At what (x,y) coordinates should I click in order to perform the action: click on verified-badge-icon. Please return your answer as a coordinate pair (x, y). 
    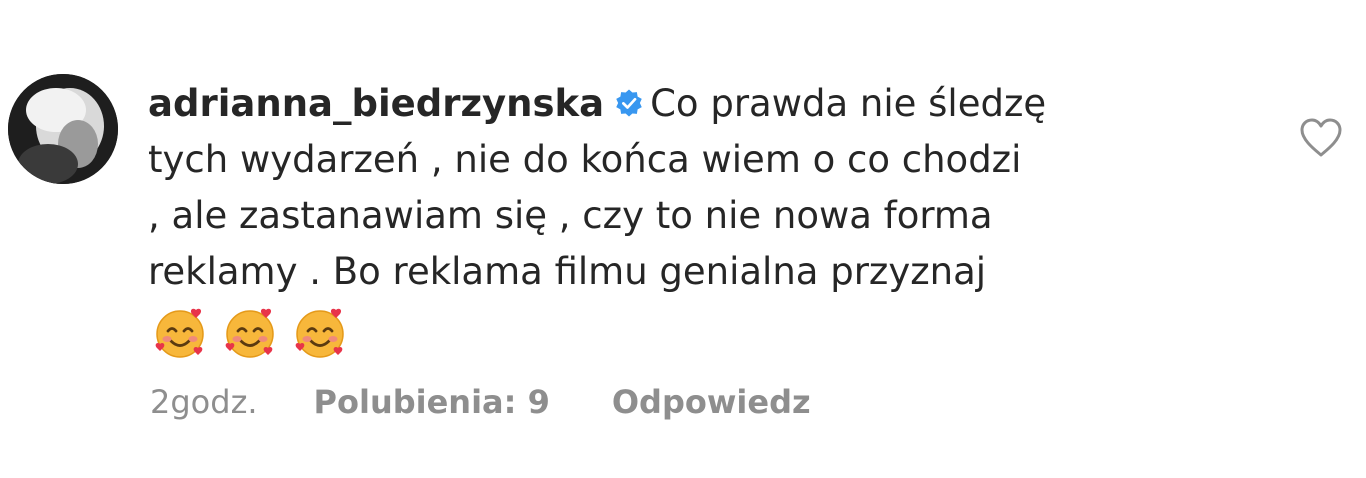
    Looking at the image, I should click on (629, 103).